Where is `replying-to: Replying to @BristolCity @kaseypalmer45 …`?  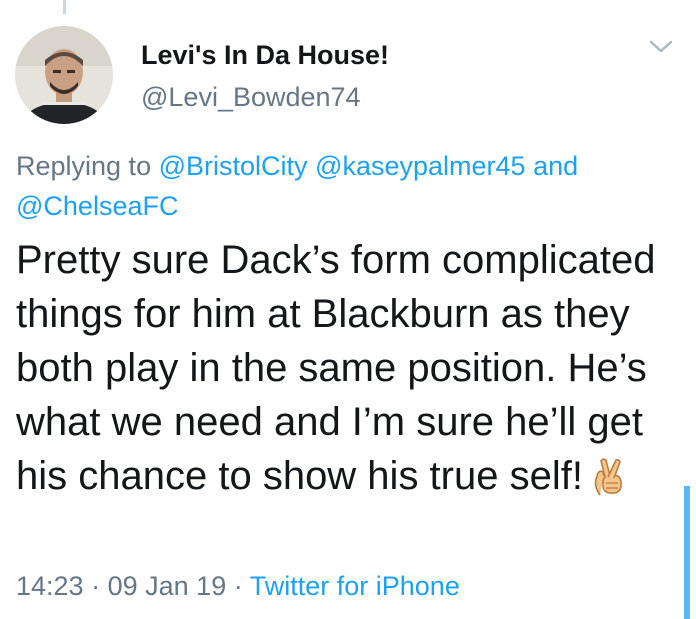 replying-to: Replying to @BristolCity @kaseypalmer45 … is located at coordinates (336, 186).